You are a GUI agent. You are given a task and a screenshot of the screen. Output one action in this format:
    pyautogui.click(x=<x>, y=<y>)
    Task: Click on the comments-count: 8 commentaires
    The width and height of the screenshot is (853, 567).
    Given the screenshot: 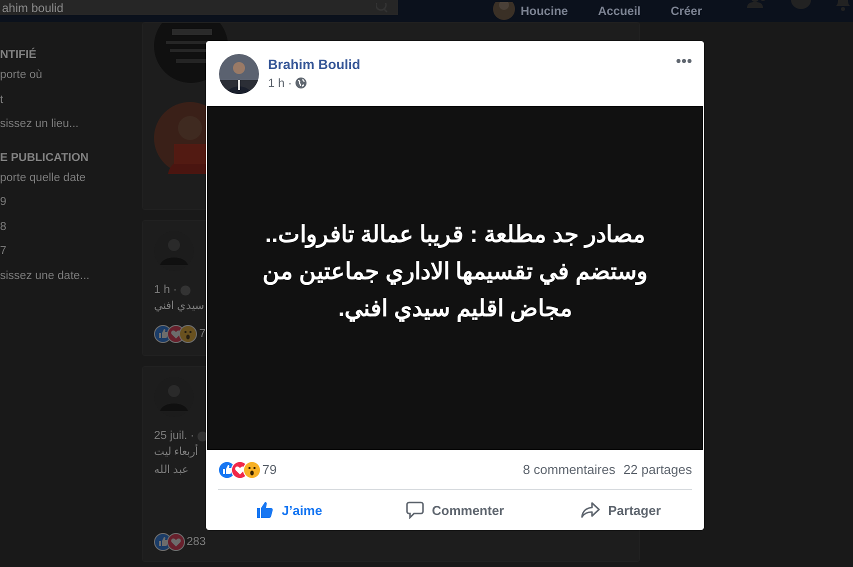 What is the action you would take?
    pyautogui.click(x=569, y=469)
    